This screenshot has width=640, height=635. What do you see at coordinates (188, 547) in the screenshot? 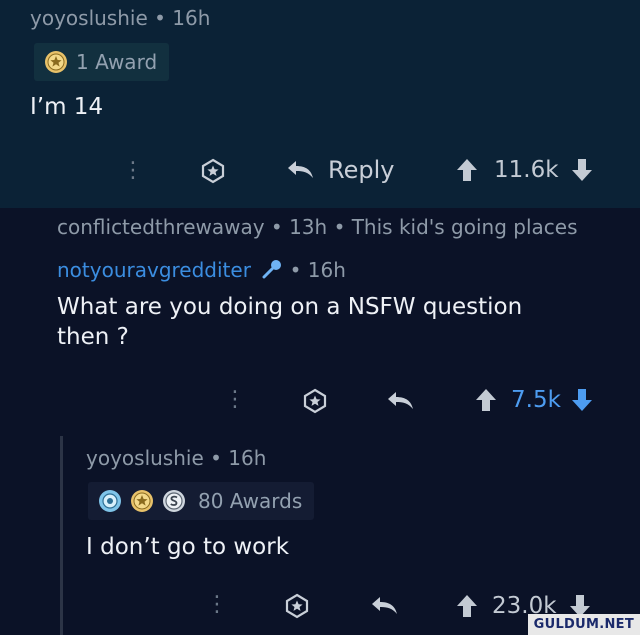
I see `comment3-body: I don’t go to work` at bounding box center [188, 547].